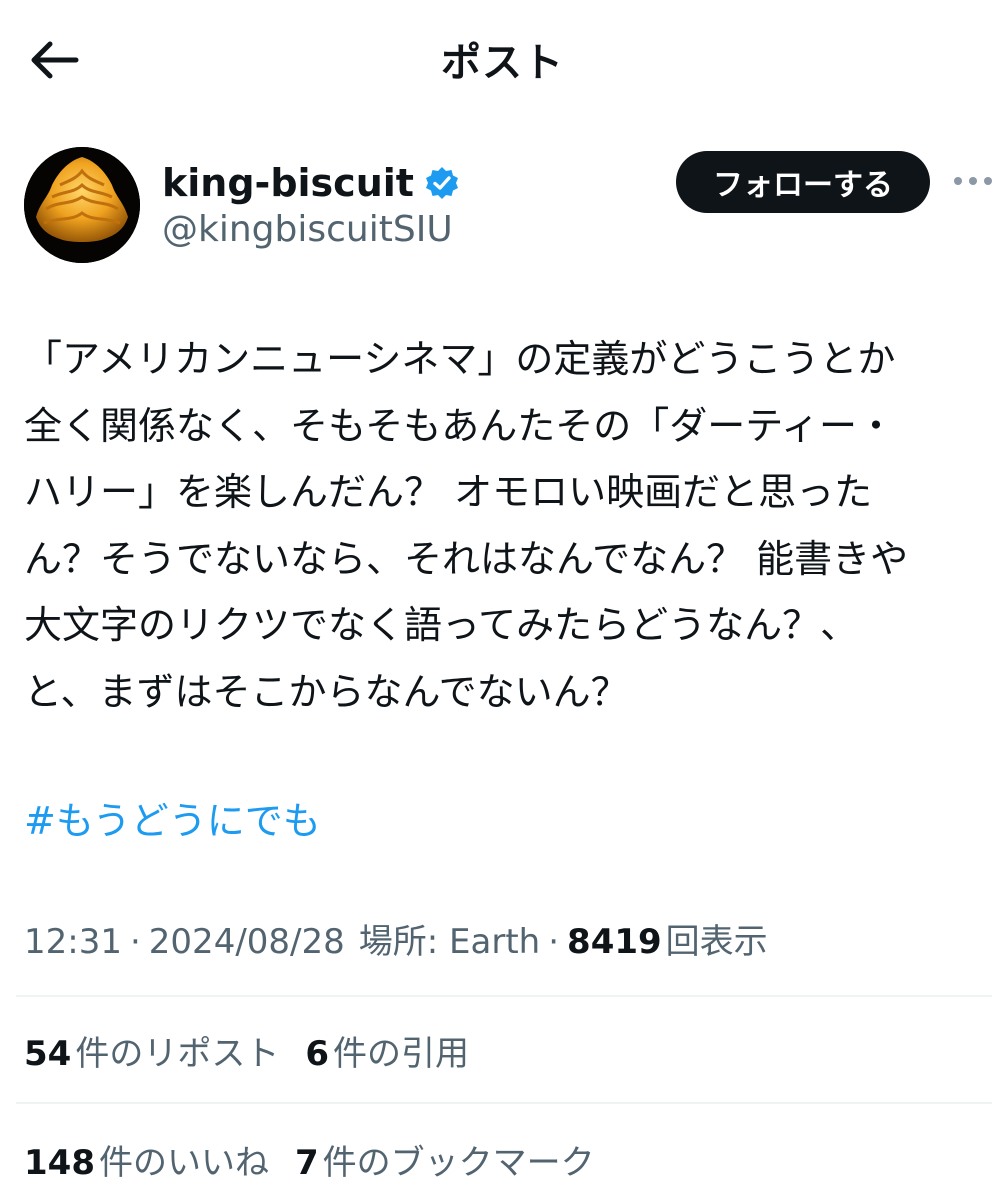  I want to click on likes-stat: 148 件のいいね, so click(146, 1159).